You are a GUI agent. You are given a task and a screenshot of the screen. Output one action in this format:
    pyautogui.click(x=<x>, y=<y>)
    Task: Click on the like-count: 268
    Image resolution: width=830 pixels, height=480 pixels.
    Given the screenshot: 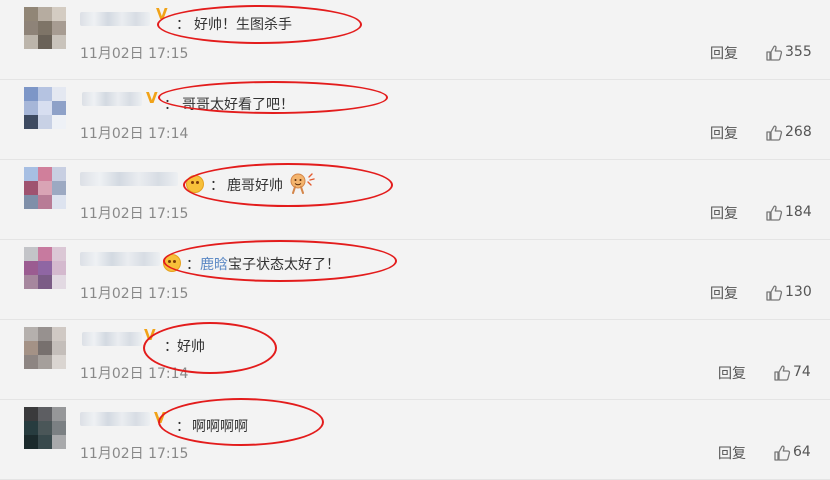 What is the action you would take?
    pyautogui.click(x=798, y=132)
    